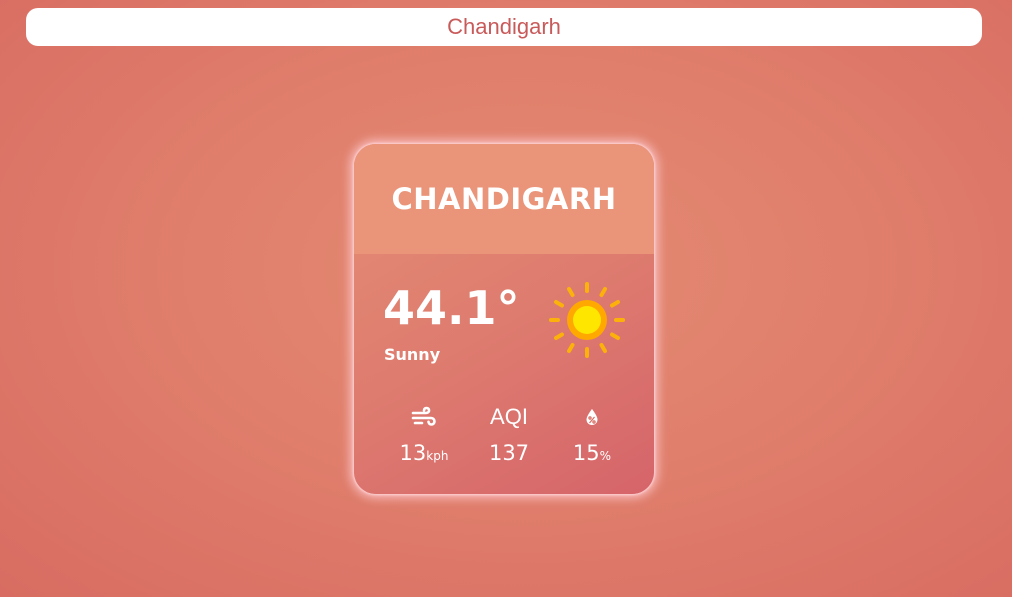 The height and width of the screenshot is (597, 1012). I want to click on weather-condition: Sunny, so click(412, 354).